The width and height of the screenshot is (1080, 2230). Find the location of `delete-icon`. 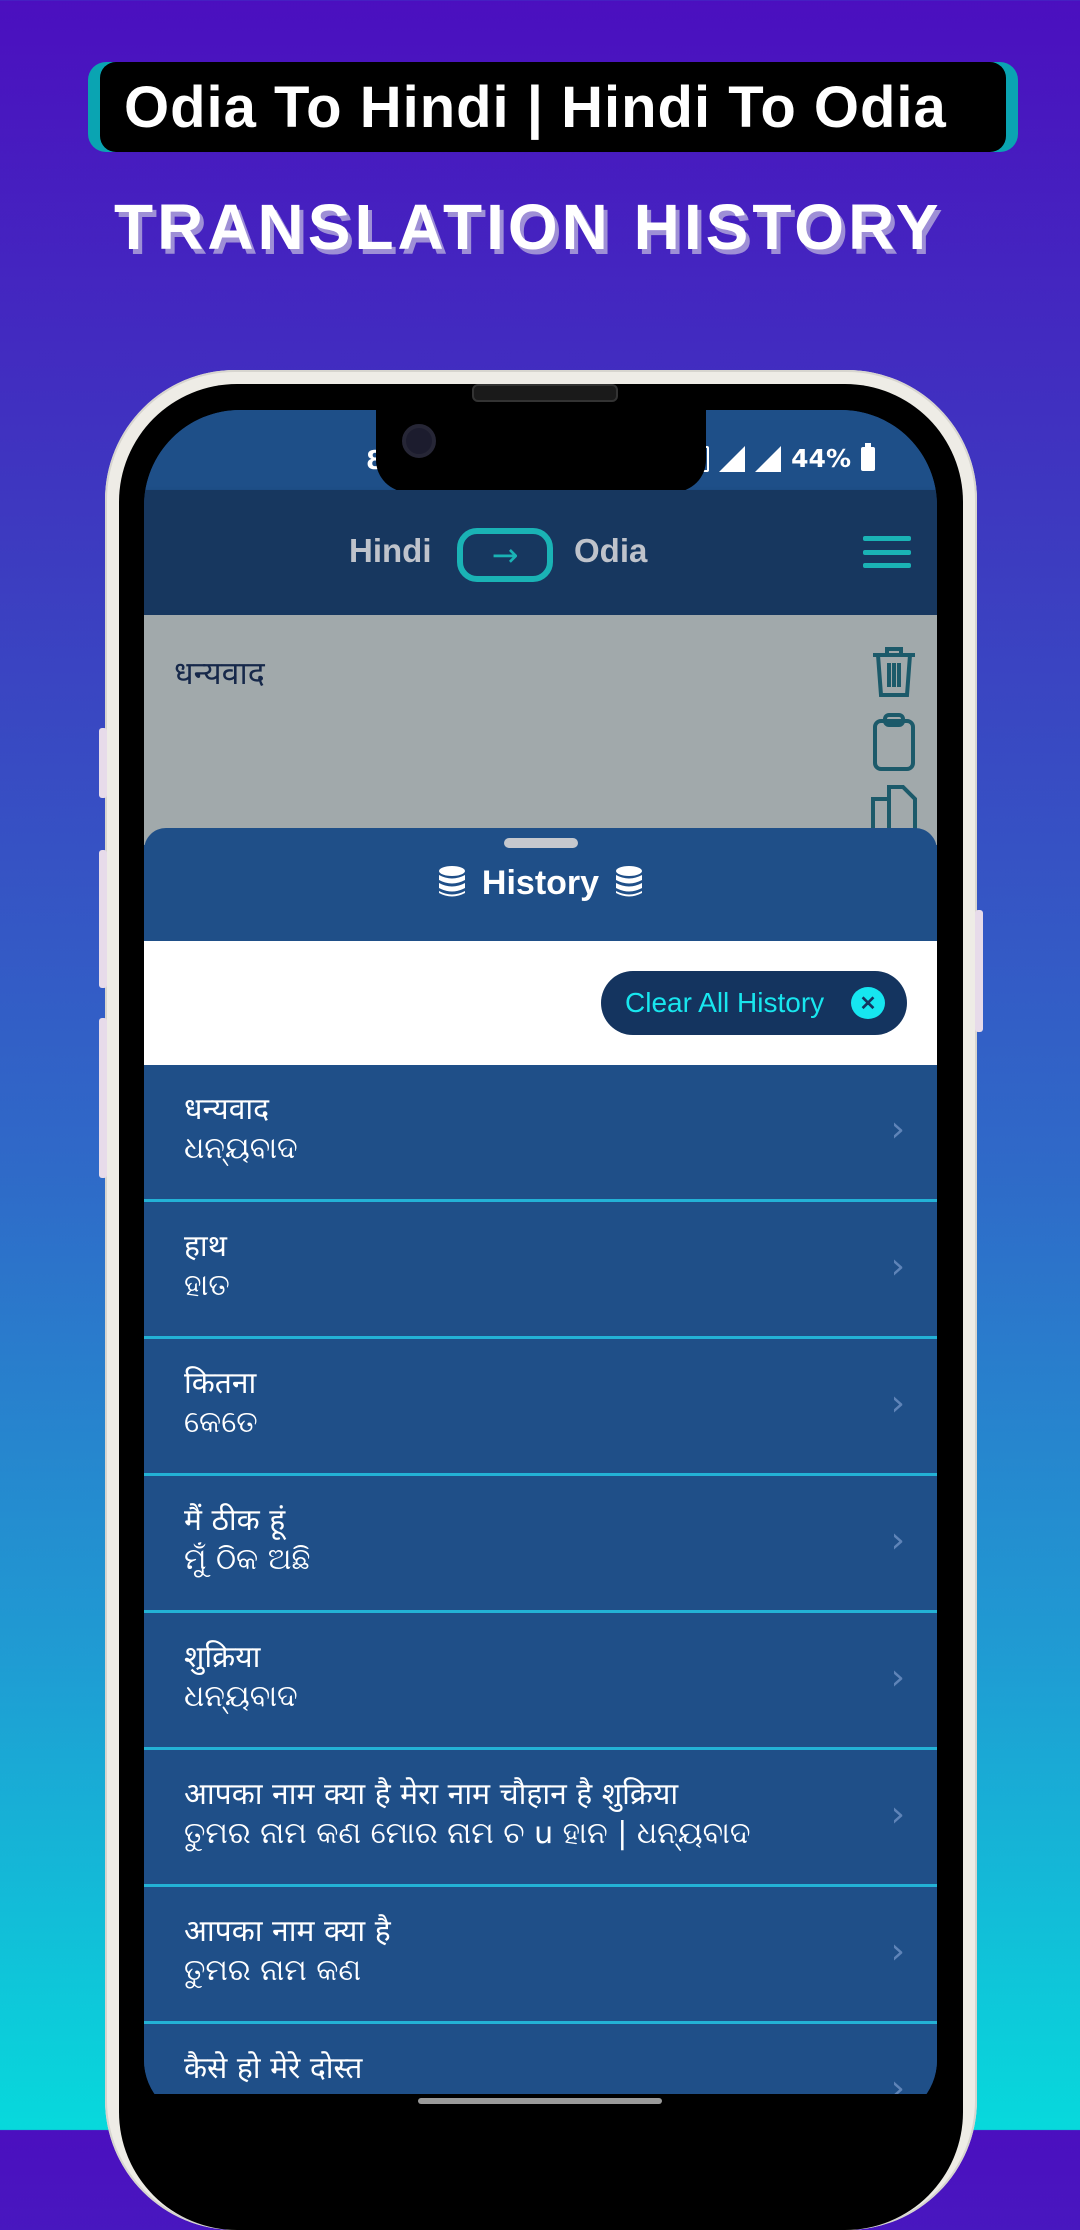

delete-icon is located at coordinates (894, 672).